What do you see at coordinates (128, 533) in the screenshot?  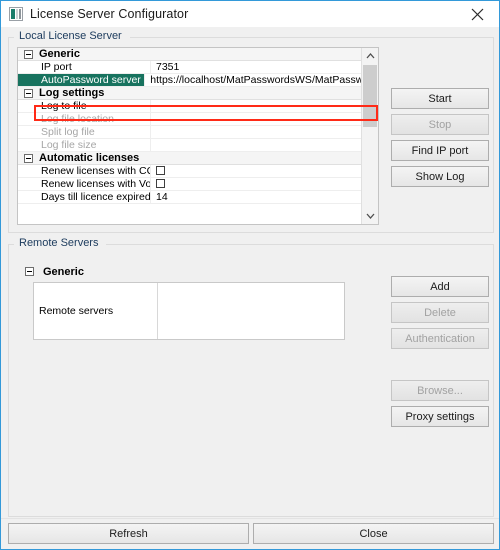 I see `refresh-button: Refresh` at bounding box center [128, 533].